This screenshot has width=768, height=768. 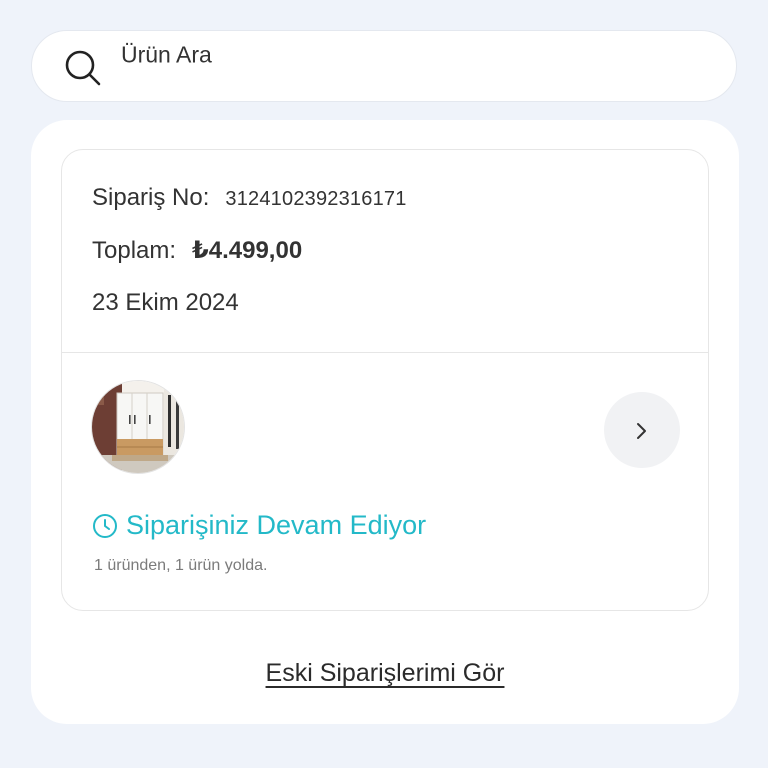 I want to click on search-icon, so click(x=83, y=68).